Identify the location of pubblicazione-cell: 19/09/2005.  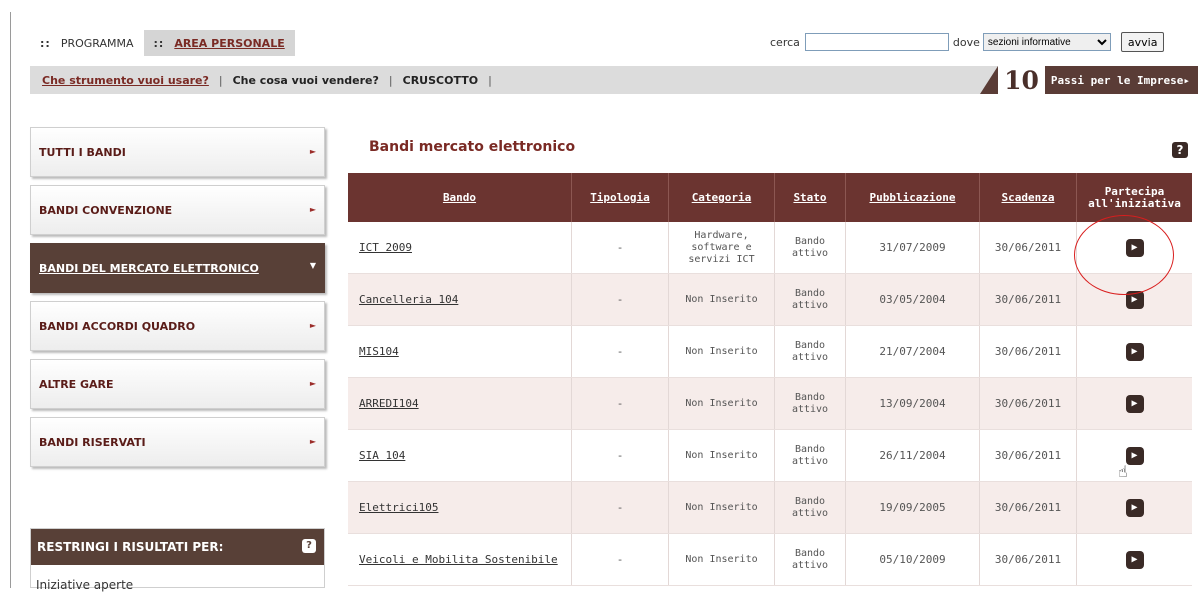
(912, 507).